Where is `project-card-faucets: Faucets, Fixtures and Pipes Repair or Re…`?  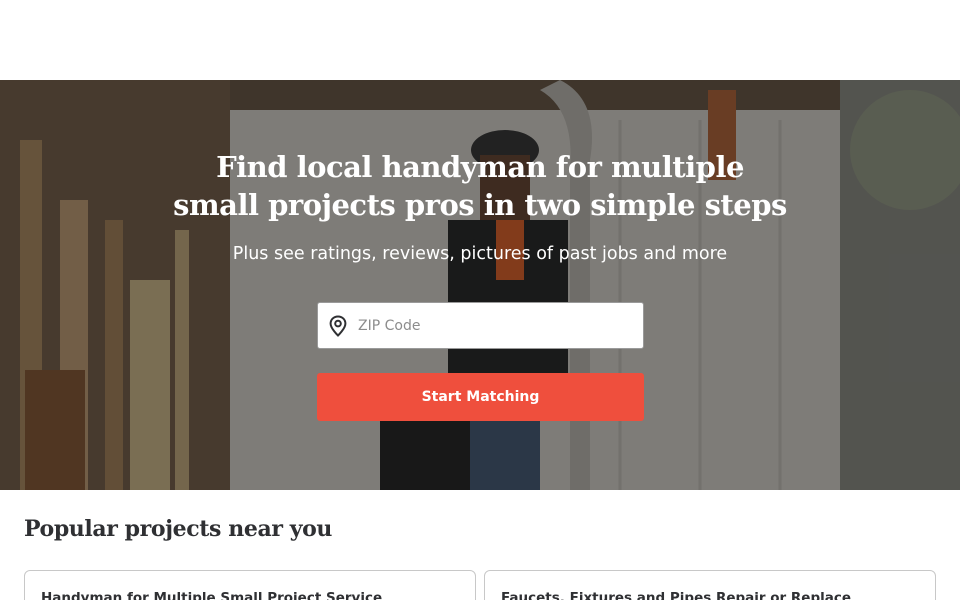
project-card-faucets: Faucets, Fixtures and Pipes Repair or Re… is located at coordinates (710, 585).